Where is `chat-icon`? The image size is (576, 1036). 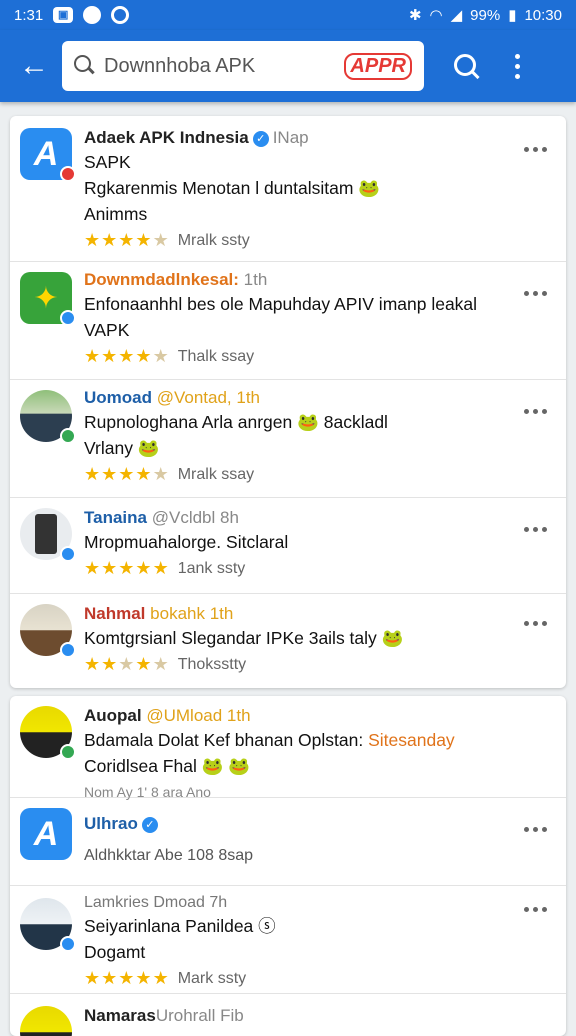 chat-icon is located at coordinates (92, 15).